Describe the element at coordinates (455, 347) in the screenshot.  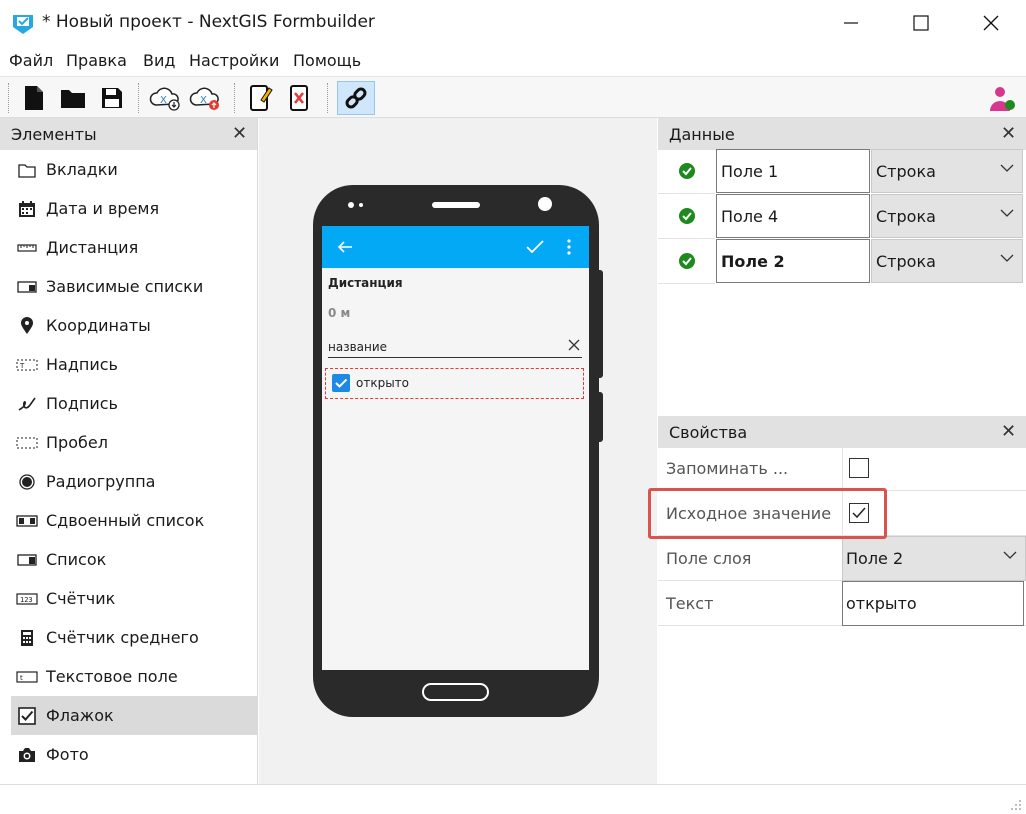
I see `name-input: название` at that location.